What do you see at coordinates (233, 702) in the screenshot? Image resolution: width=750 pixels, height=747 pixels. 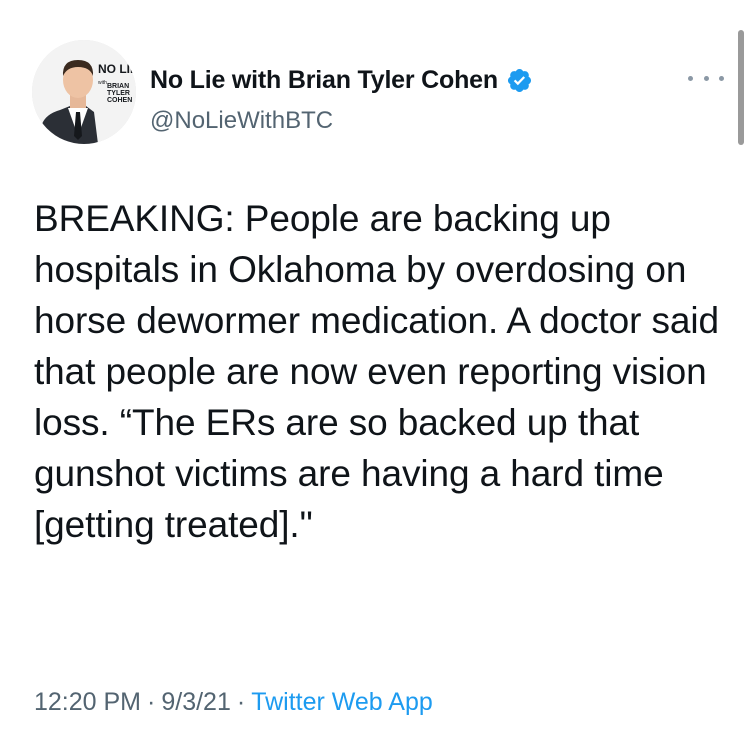 I see `tweet-meta: 12:20 PM · 9/3/21 · Twitter Web App` at bounding box center [233, 702].